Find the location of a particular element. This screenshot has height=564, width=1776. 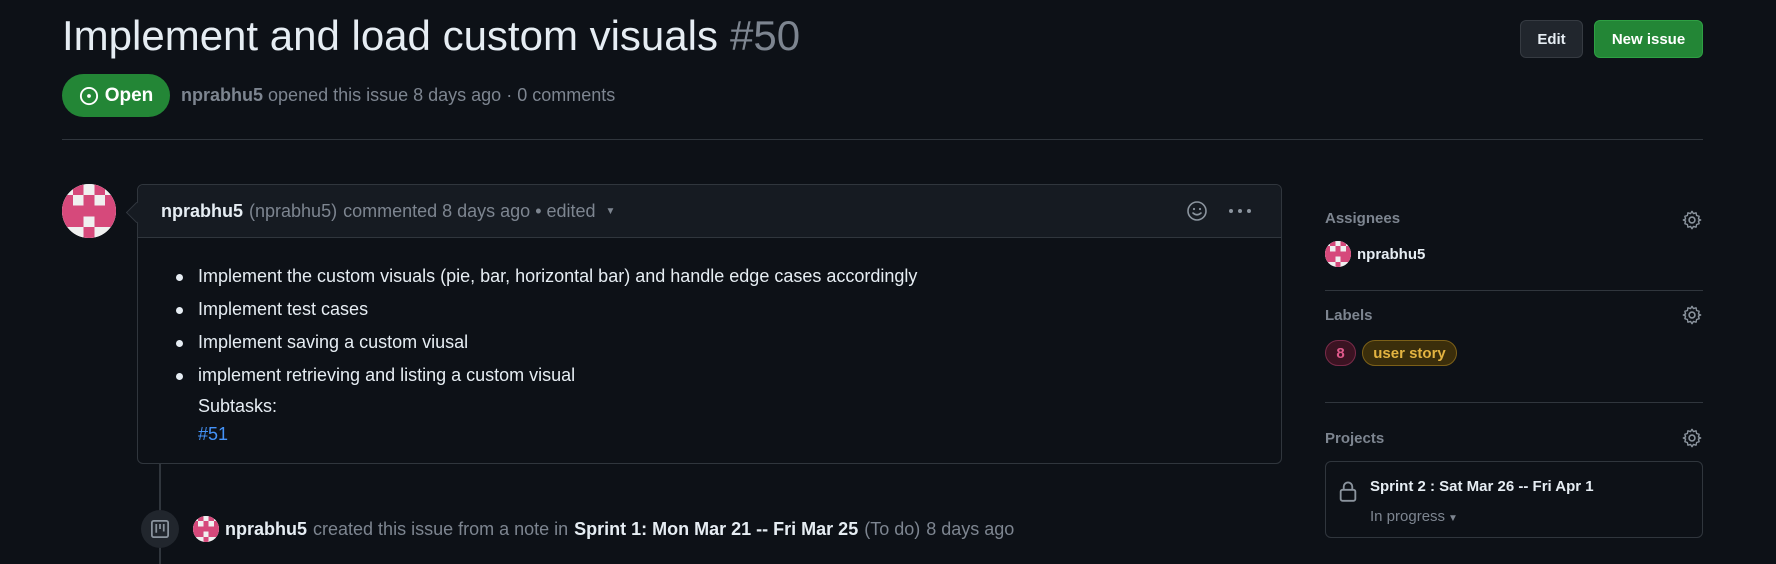

lock-icon is located at coordinates (1348, 491).